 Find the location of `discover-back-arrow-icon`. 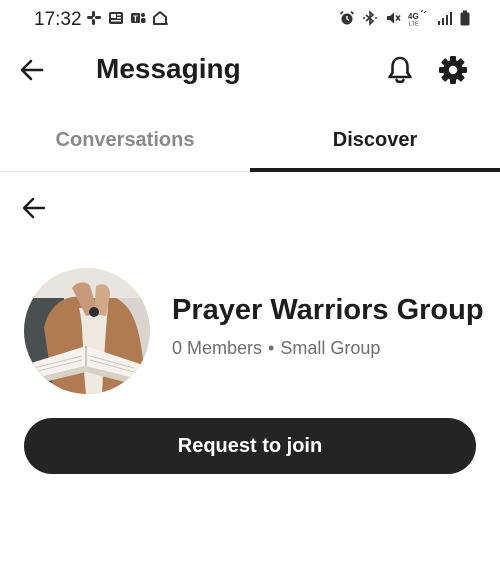

discover-back-arrow-icon is located at coordinates (34, 208).